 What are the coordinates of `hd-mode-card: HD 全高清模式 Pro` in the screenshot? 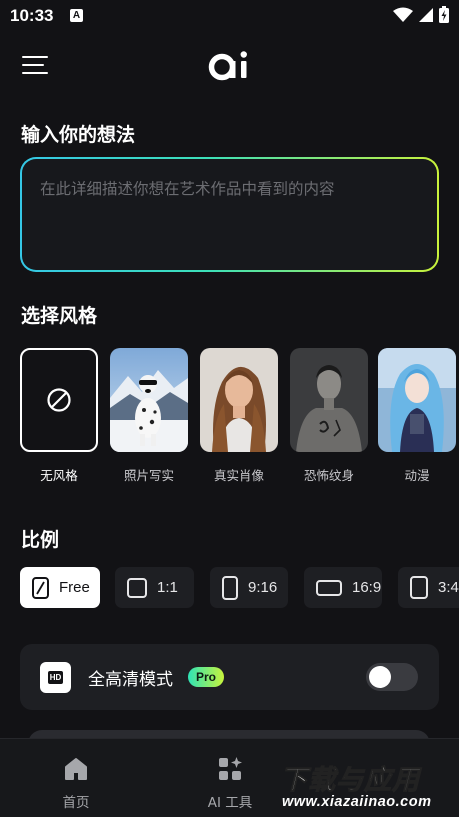 It's located at (229, 677).